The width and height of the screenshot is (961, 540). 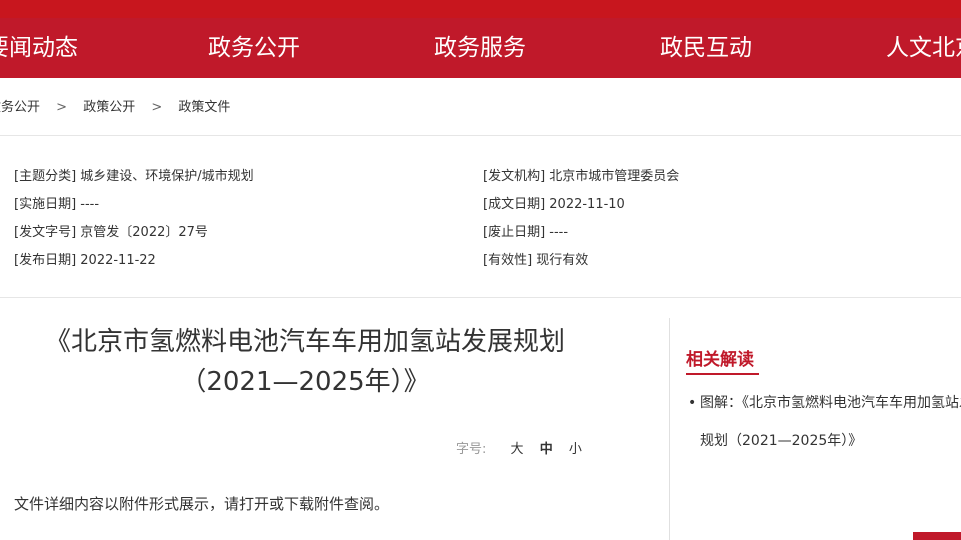 I want to click on meta-doc-number: [发文字号] 京管发〔2022〕27号, so click(x=111, y=232).